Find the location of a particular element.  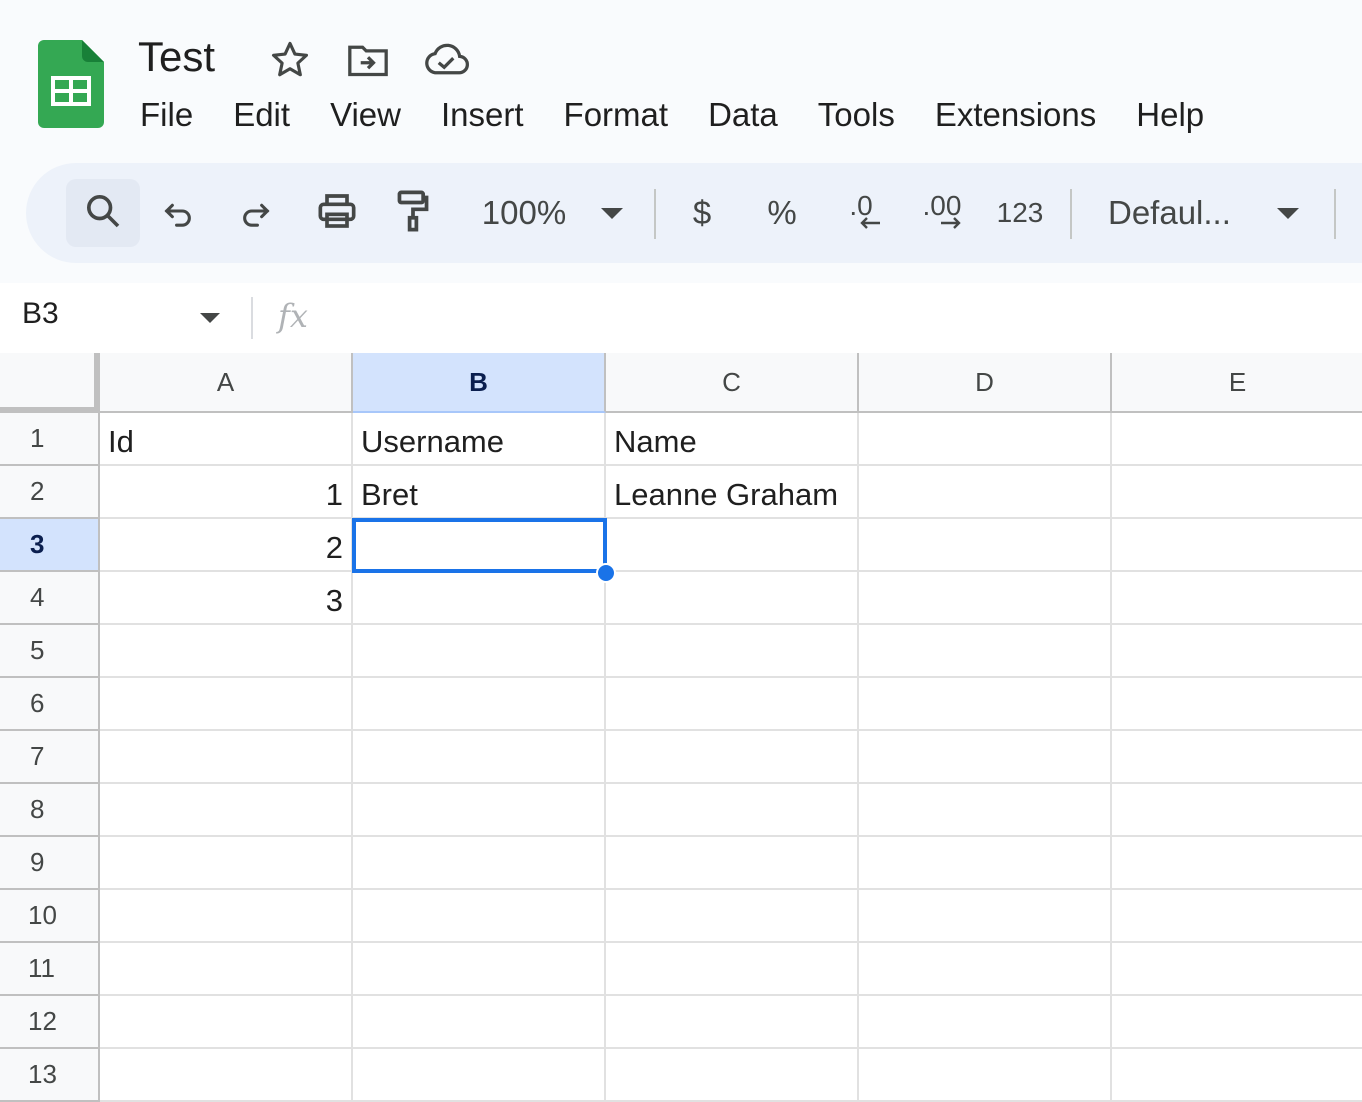

row-header-9: 9 is located at coordinates (50, 863).